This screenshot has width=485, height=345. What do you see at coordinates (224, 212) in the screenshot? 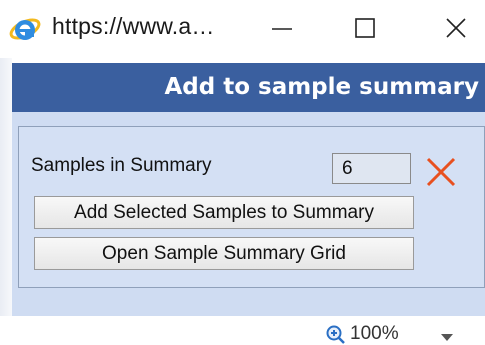
I see `add-selected-samples-button: Add Selected Samples to Summary` at bounding box center [224, 212].